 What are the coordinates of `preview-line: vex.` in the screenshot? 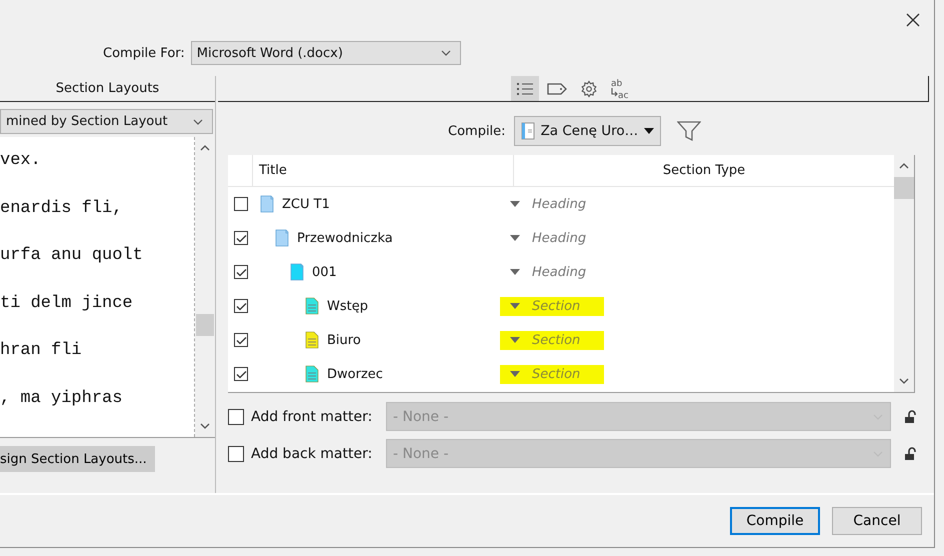 It's located at (20, 160).